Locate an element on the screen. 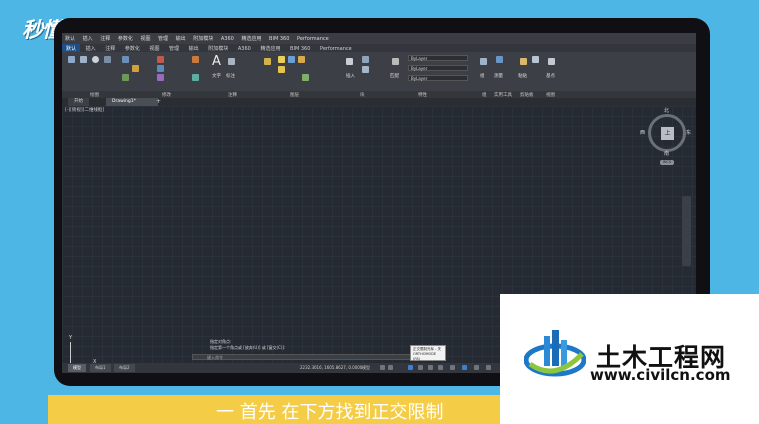  mirror-icon is located at coordinates (160, 68).